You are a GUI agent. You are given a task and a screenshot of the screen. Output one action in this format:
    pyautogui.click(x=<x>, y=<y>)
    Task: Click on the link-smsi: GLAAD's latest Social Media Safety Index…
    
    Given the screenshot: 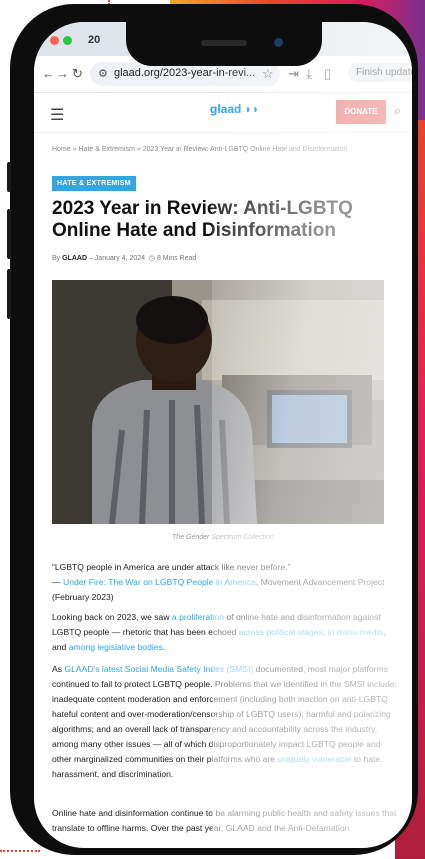 What is the action you would take?
    pyautogui.click(x=158, y=669)
    